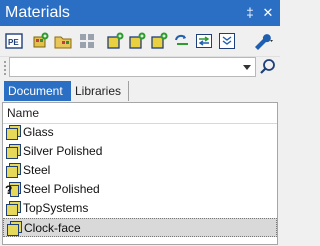 This screenshot has height=246, width=320. What do you see at coordinates (268, 67) in the screenshot?
I see `search-icon` at bounding box center [268, 67].